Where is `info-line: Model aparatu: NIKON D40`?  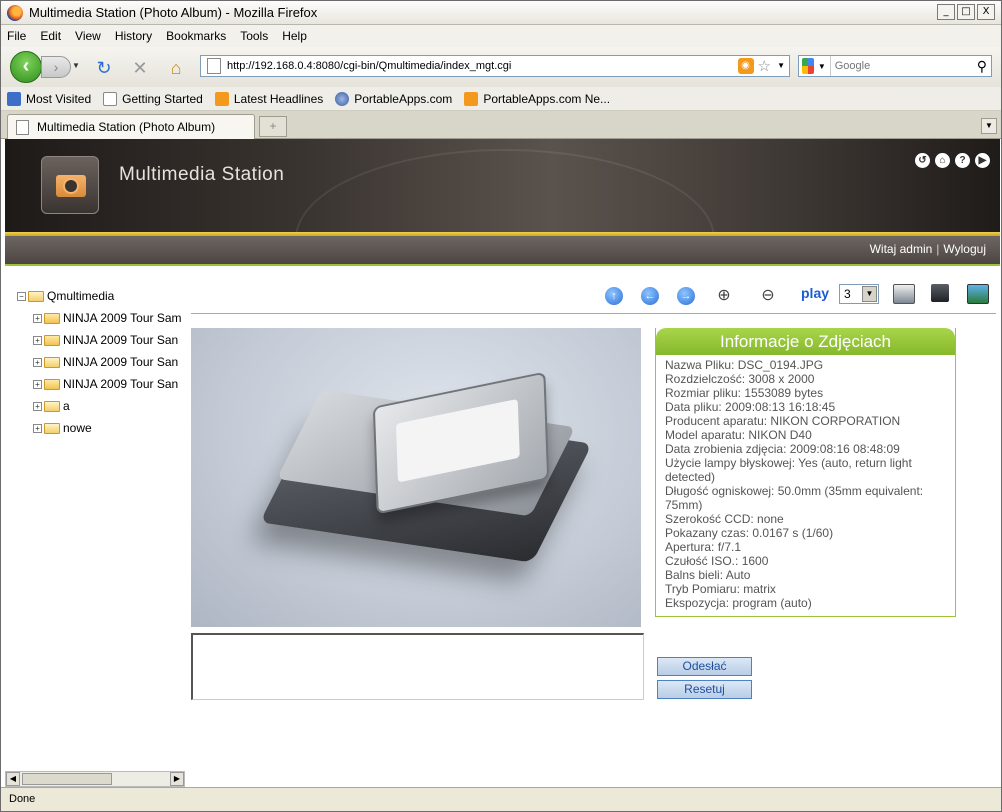 info-line: Model aparatu: NIKON D40 is located at coordinates (738, 435).